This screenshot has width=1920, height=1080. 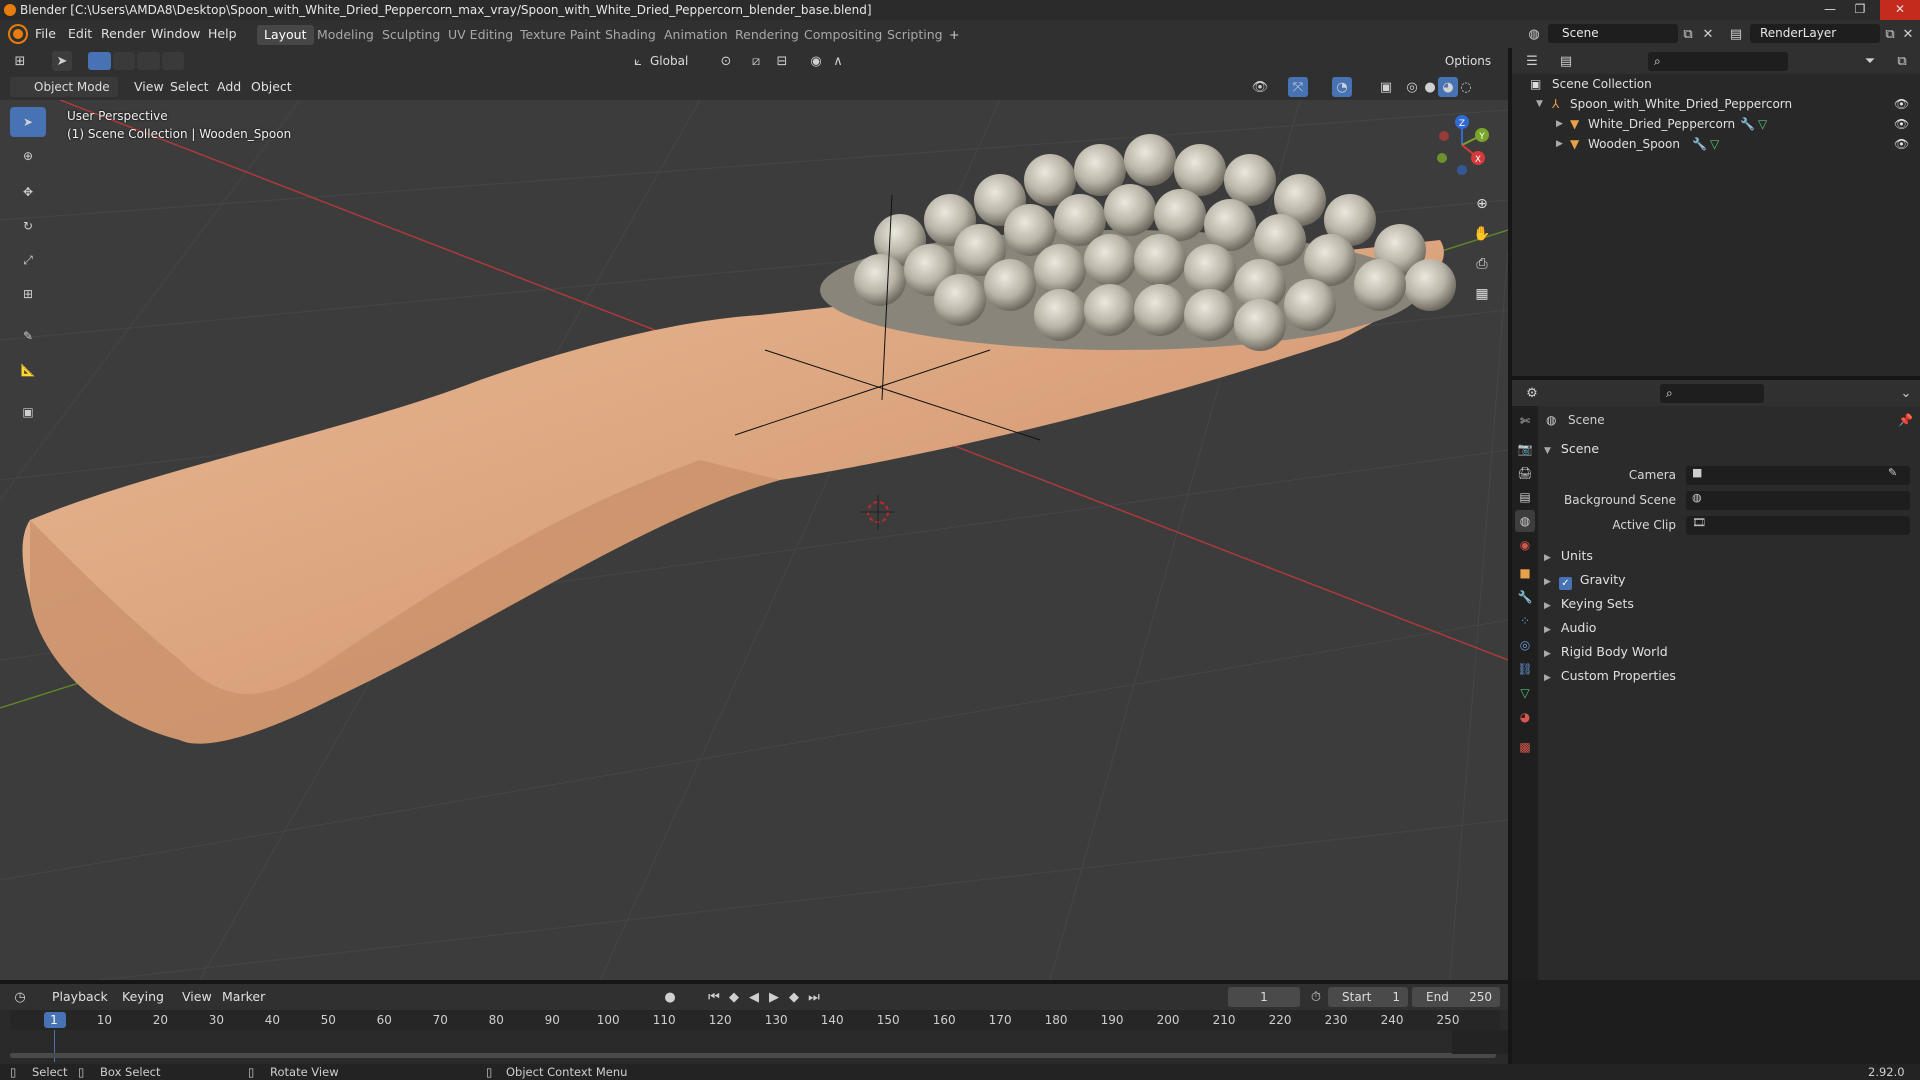 I want to click on units-panel-header: ▶ Units, so click(x=1568, y=556).